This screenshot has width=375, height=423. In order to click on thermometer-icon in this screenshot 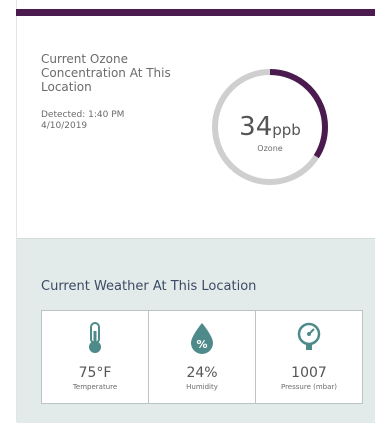, I will do `click(95, 337)`.